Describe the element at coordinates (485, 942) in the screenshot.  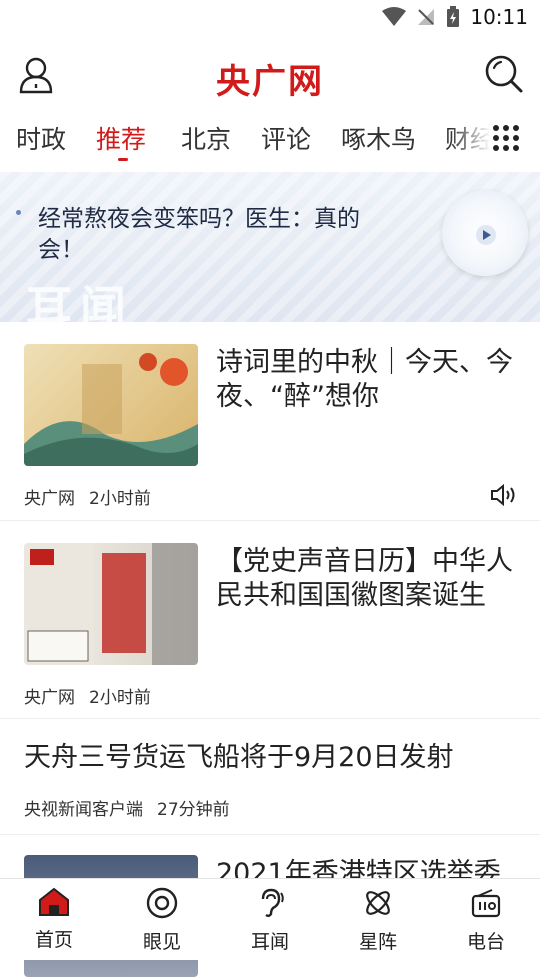
I see `nav-radio-label: 电台` at that location.